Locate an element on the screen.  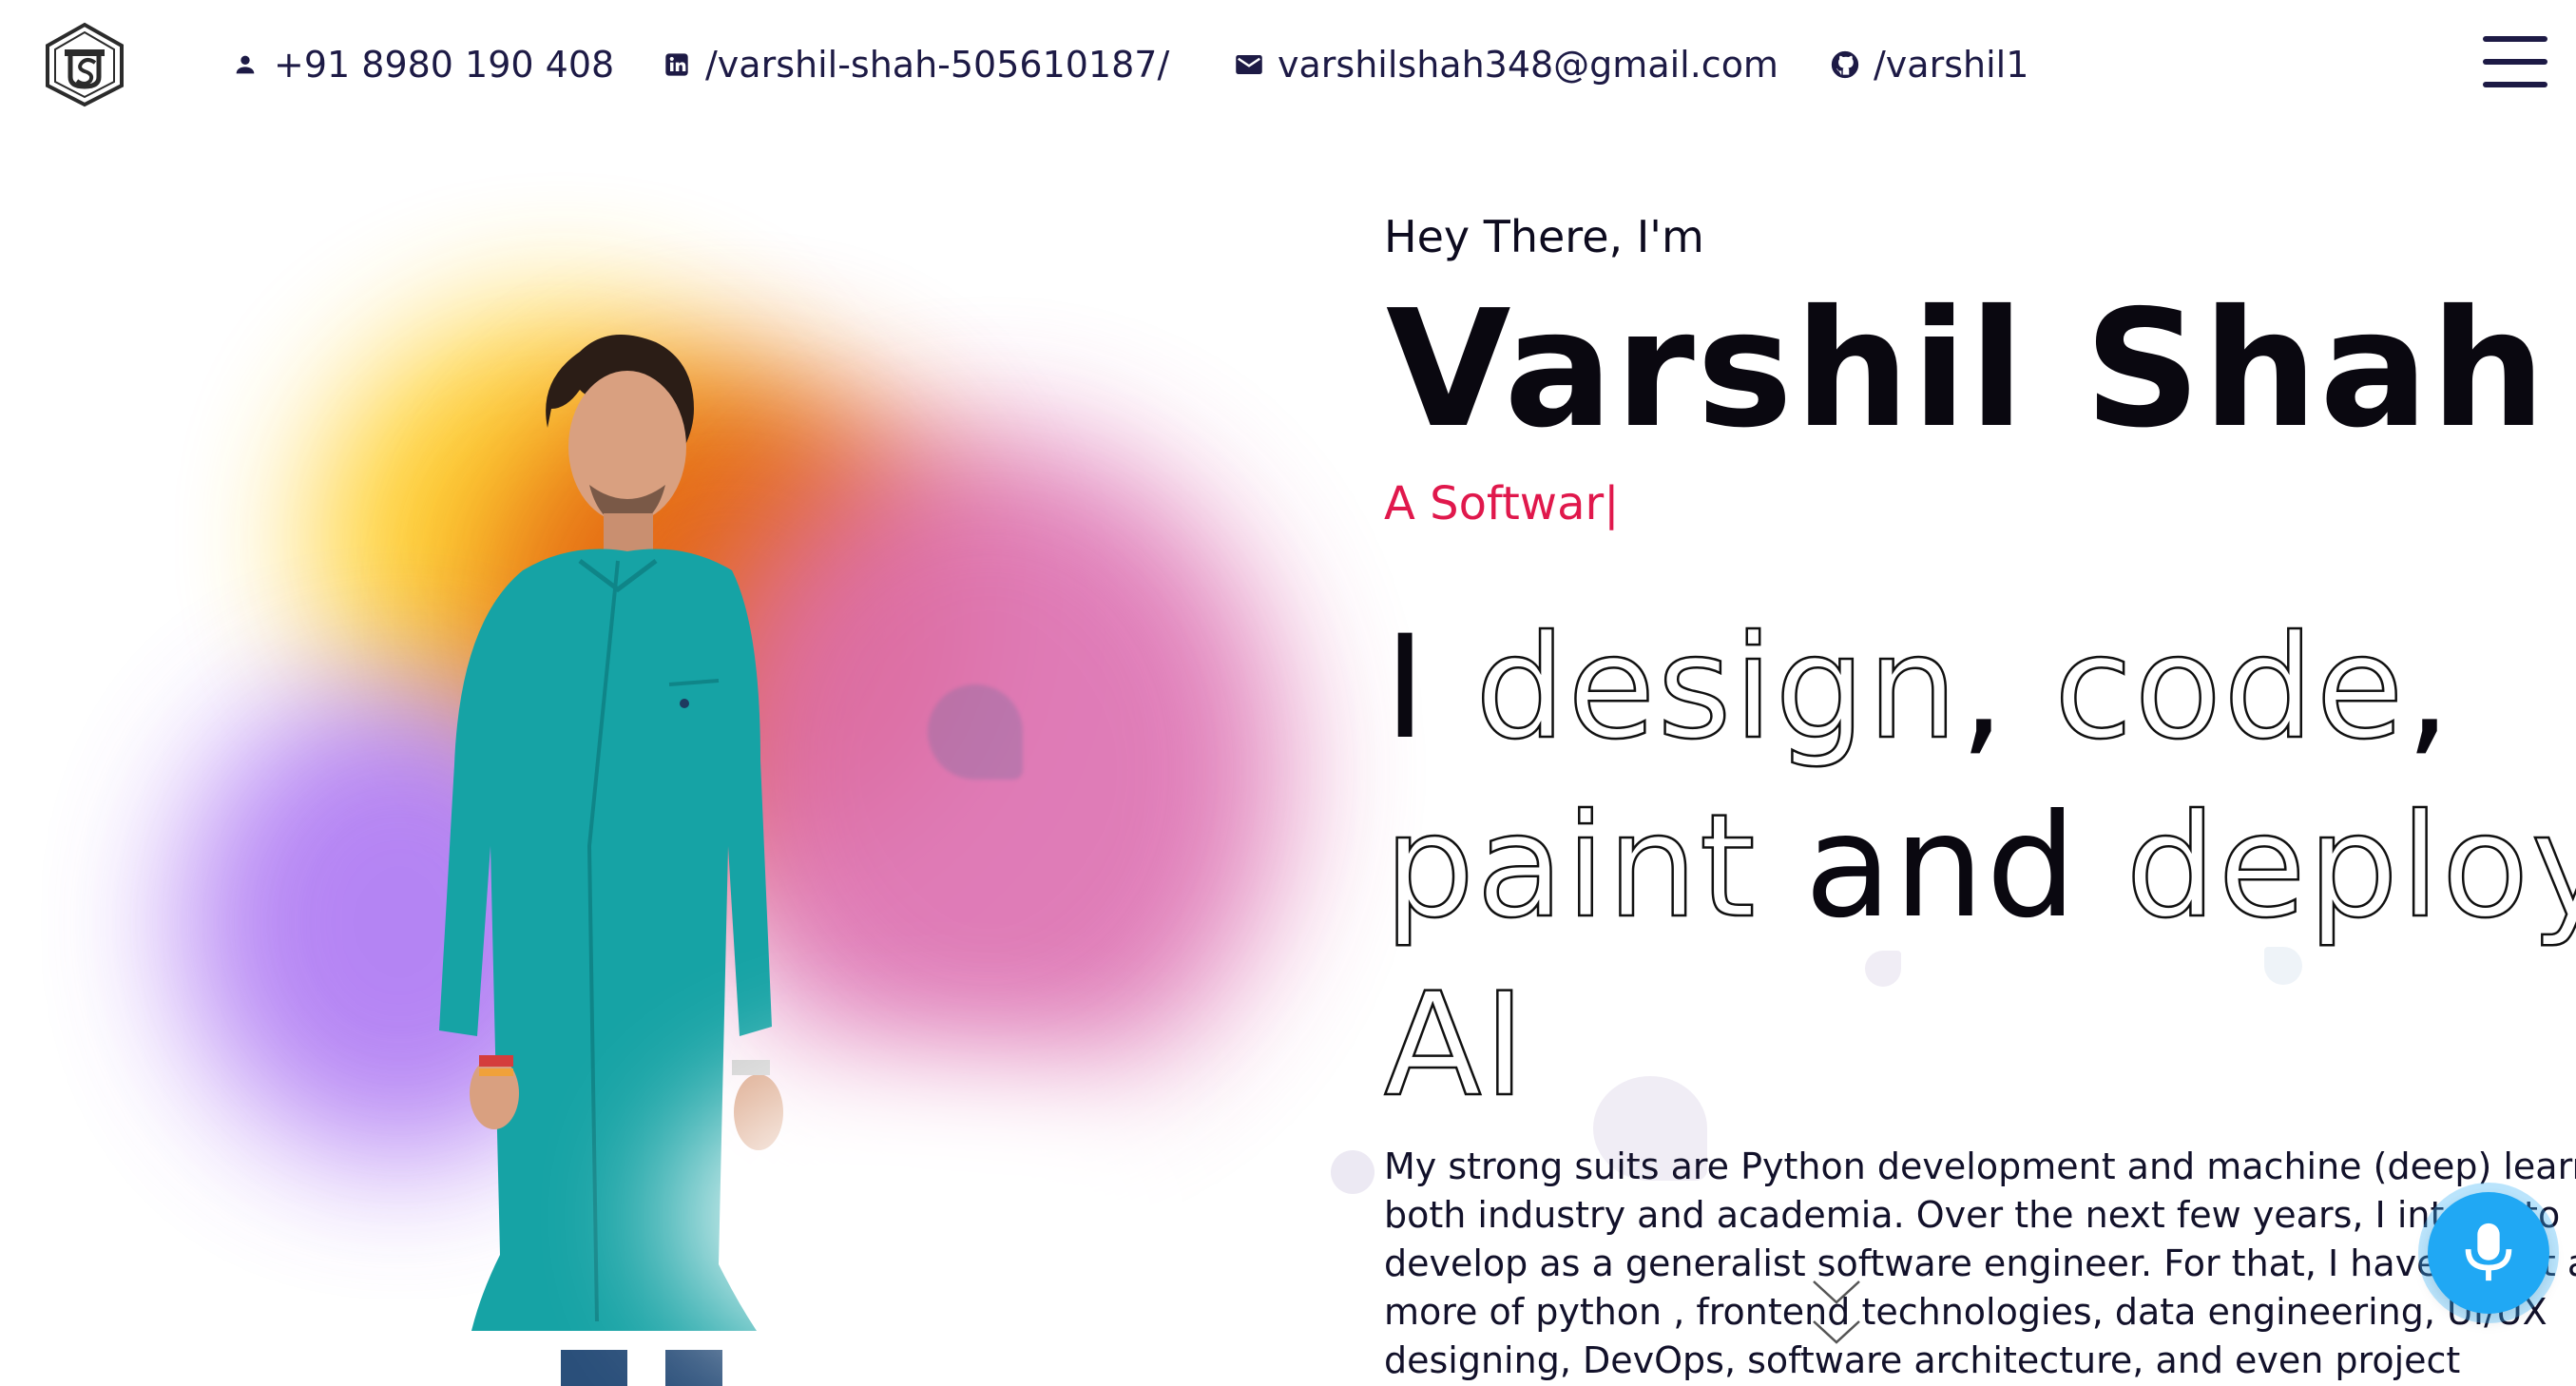
tagline-line-2: paint and deploy is located at coordinates (1980, 867).